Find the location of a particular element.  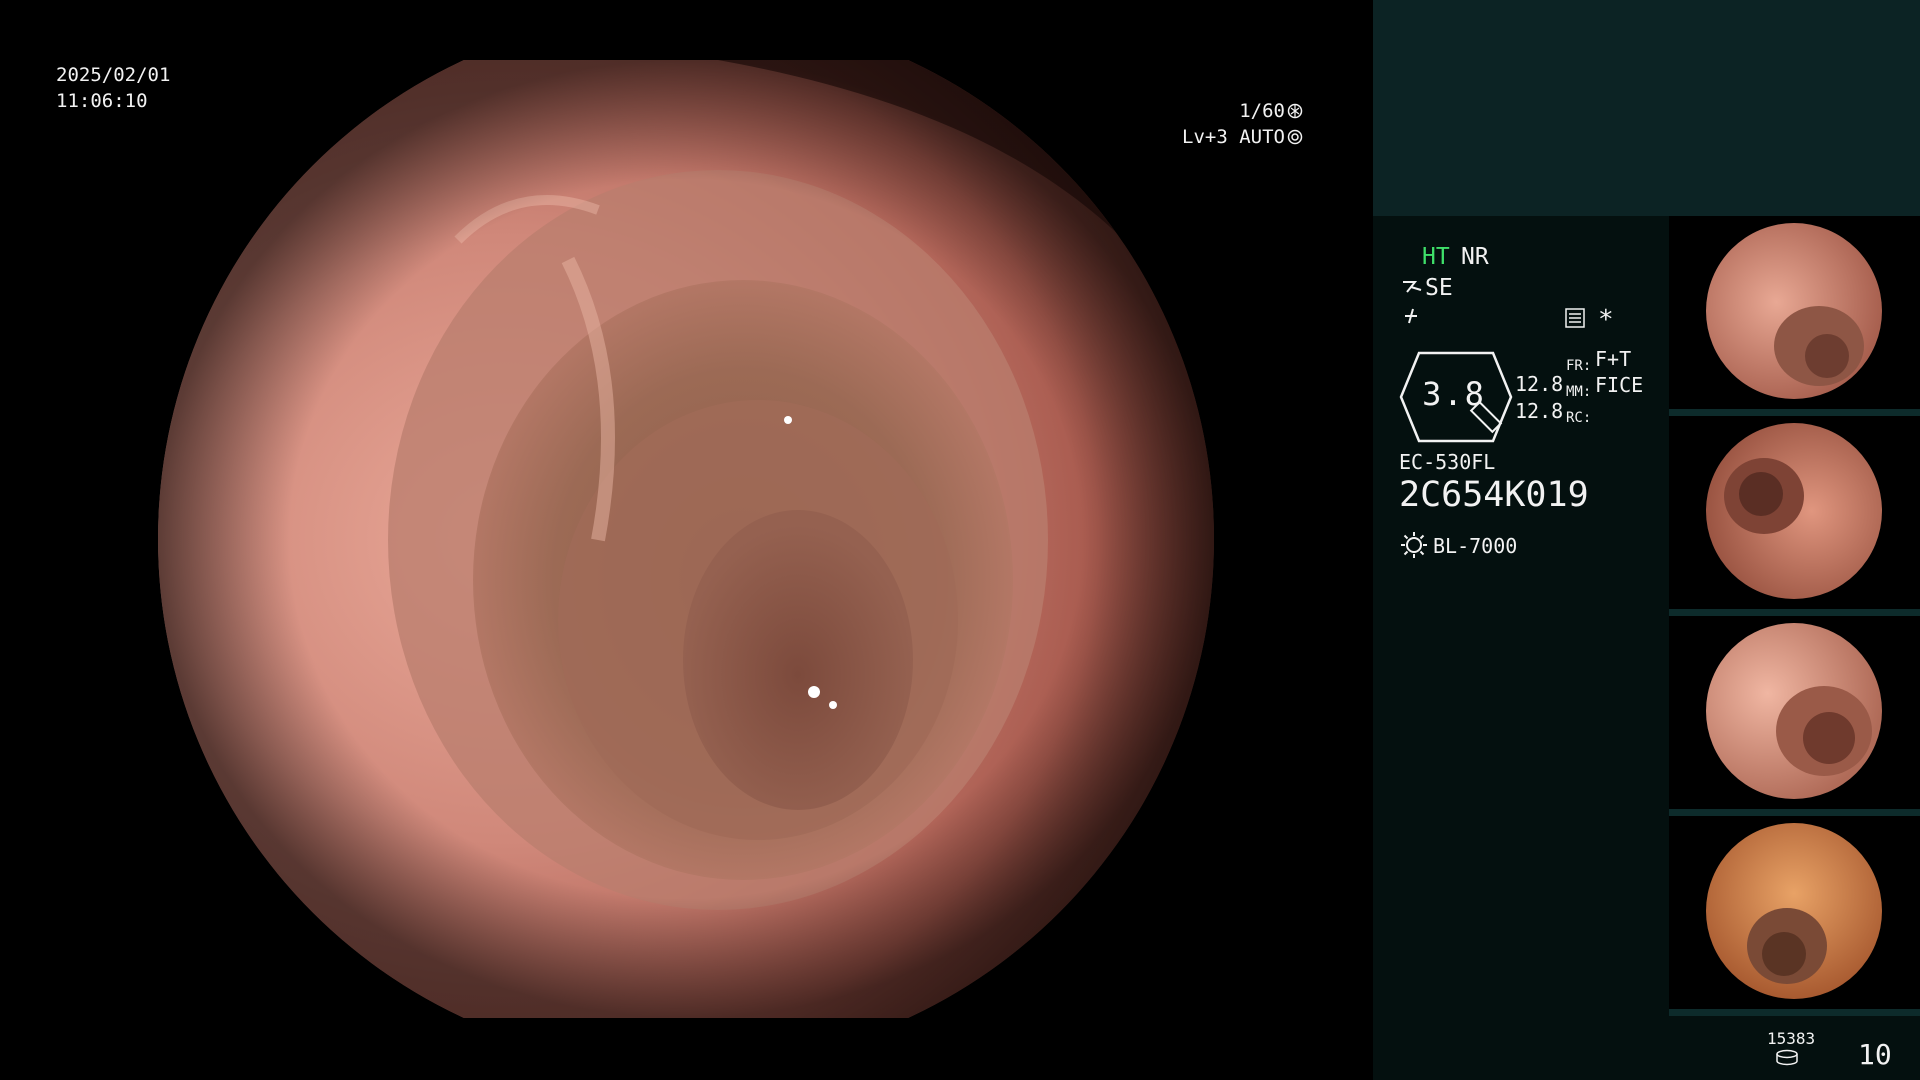

page-count: 10 is located at coordinates (1875, 1054).